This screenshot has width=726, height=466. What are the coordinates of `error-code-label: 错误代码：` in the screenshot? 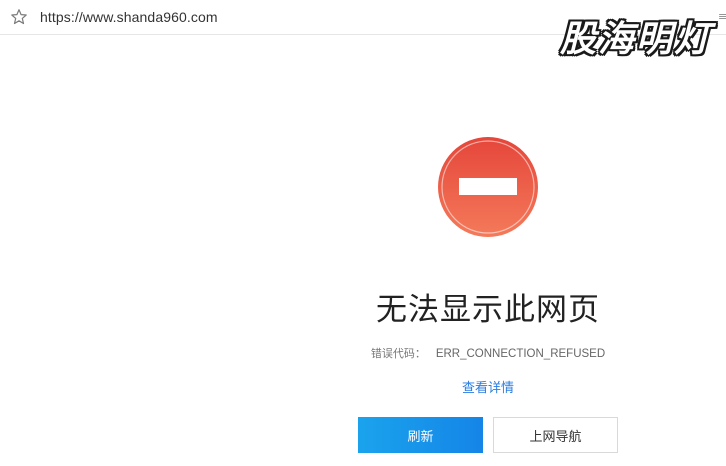 It's located at (398, 353).